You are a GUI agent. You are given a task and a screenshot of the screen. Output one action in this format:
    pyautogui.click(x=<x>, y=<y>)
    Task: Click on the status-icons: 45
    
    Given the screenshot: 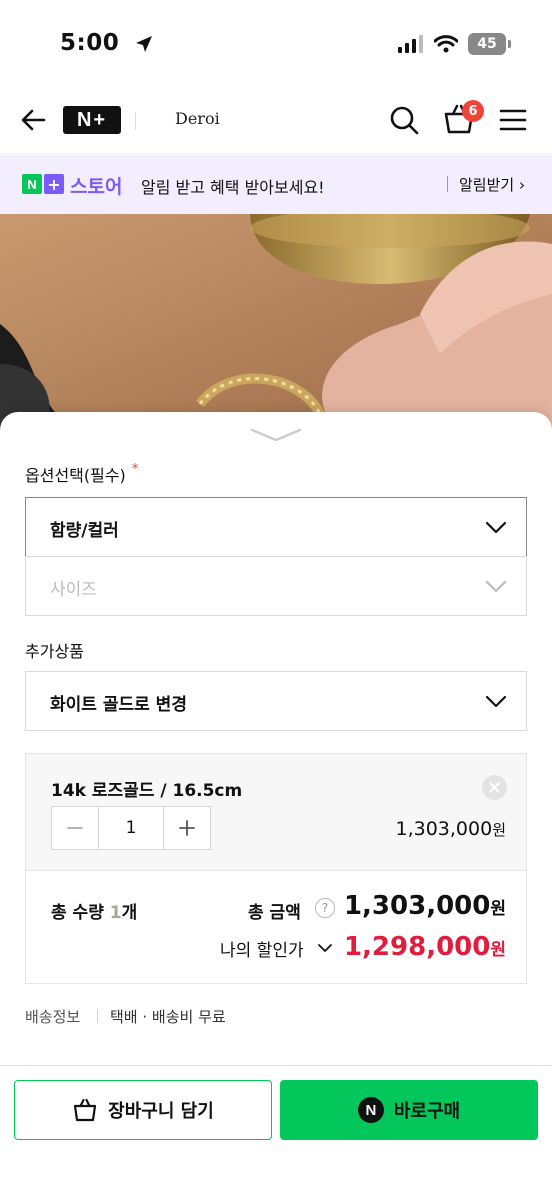 What is the action you would take?
    pyautogui.click(x=454, y=44)
    